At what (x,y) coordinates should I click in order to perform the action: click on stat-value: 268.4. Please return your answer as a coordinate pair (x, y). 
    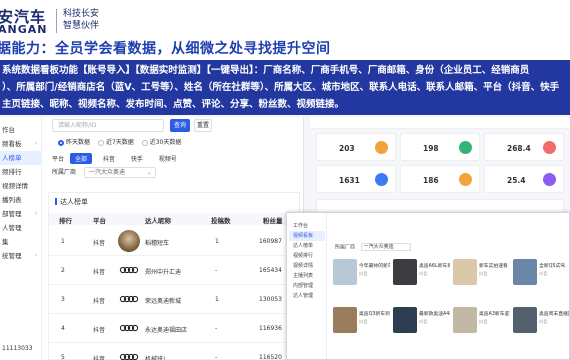
    Looking at the image, I should click on (519, 148).